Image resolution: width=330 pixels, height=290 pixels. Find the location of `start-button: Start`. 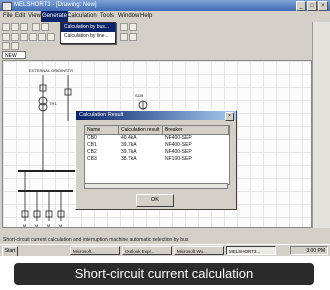

start-button: Start is located at coordinates (10, 251).